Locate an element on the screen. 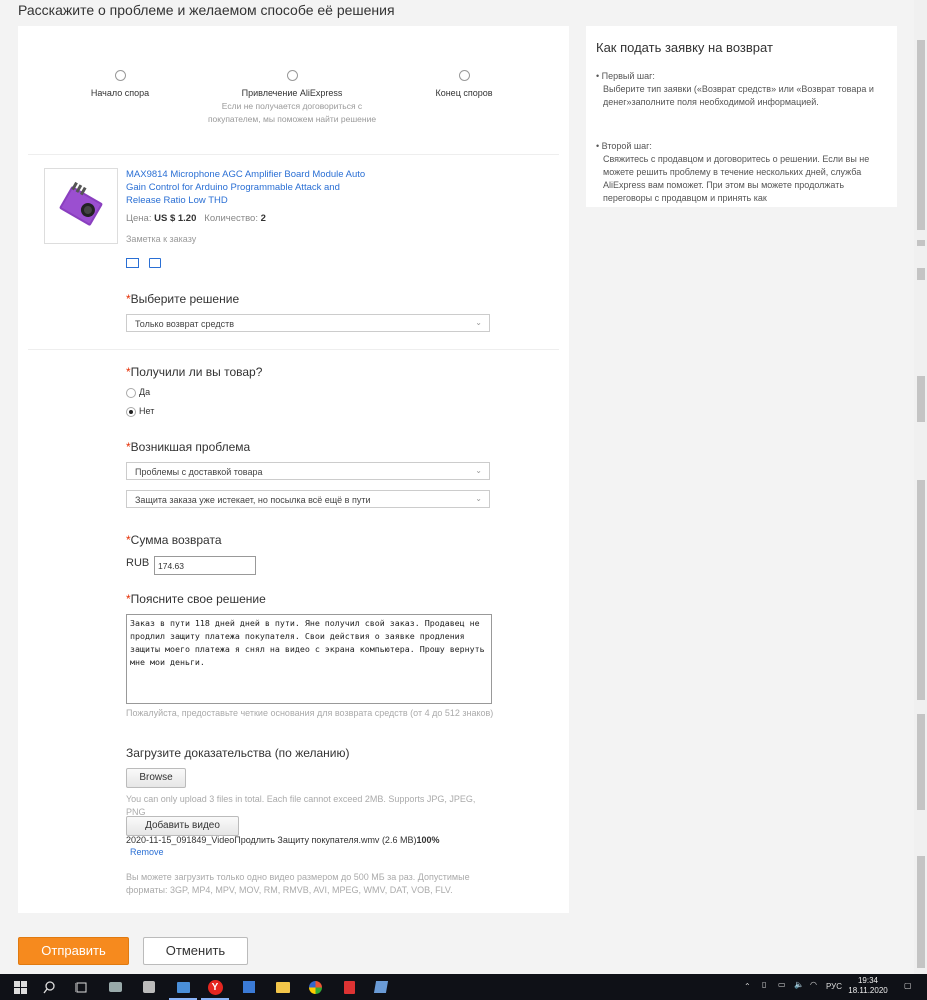 Image resolution: width=927 pixels, height=1000 pixels. price-line: Цена: US $ 1.20 Количество: 2 is located at coordinates (196, 218).